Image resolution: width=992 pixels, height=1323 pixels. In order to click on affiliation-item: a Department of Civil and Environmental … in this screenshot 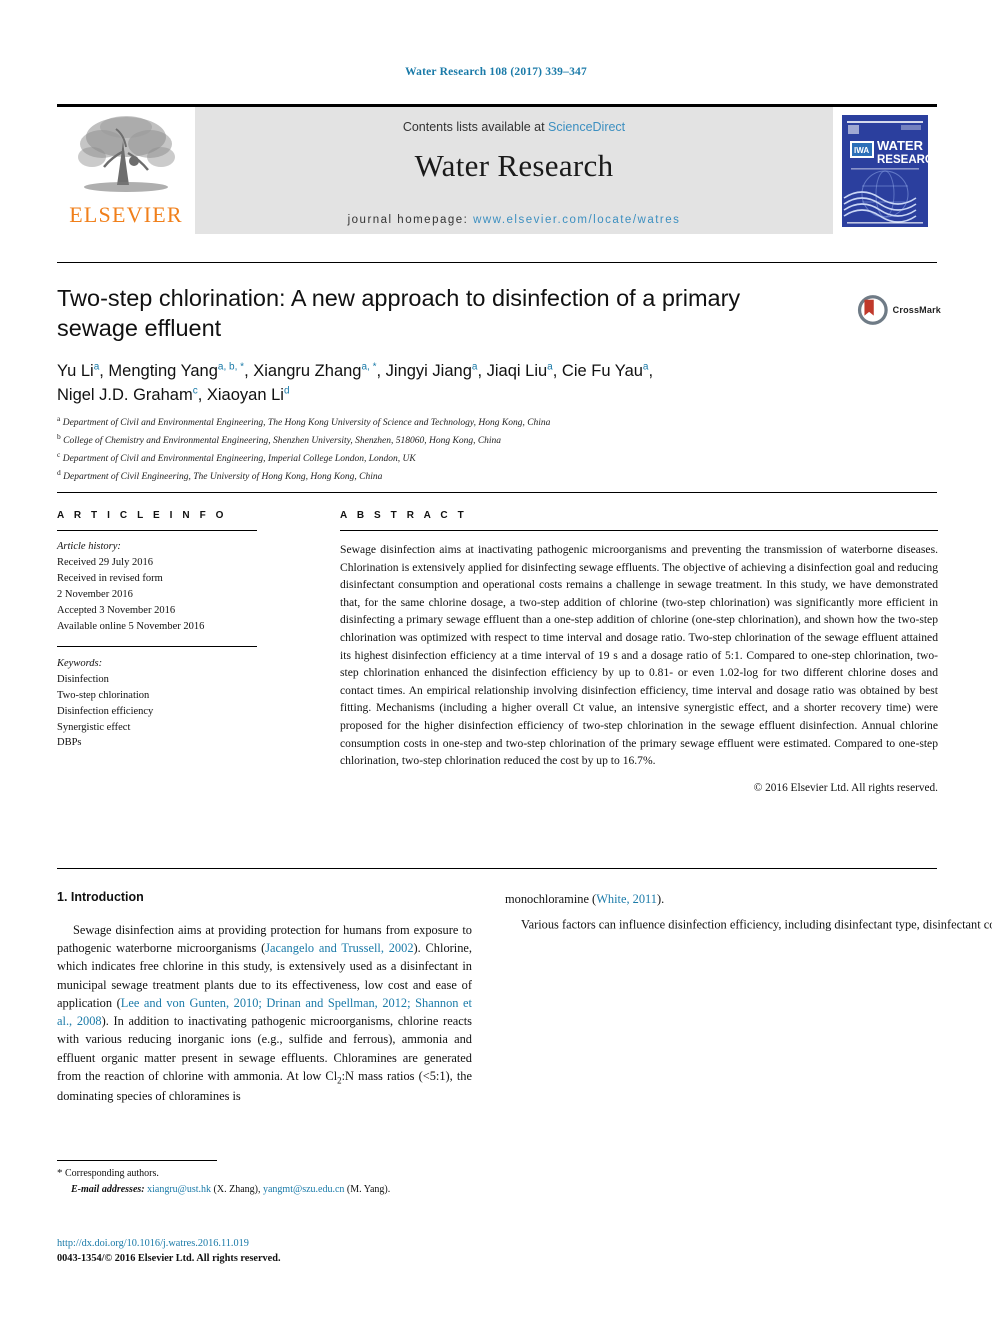, I will do `click(304, 421)`.